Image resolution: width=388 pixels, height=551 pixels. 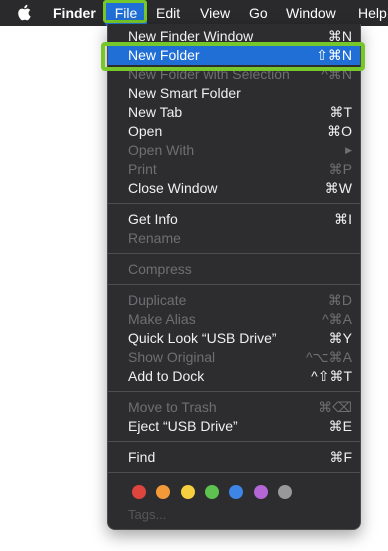 What do you see at coordinates (161, 150) in the screenshot?
I see `menu-item-label: Open With` at bounding box center [161, 150].